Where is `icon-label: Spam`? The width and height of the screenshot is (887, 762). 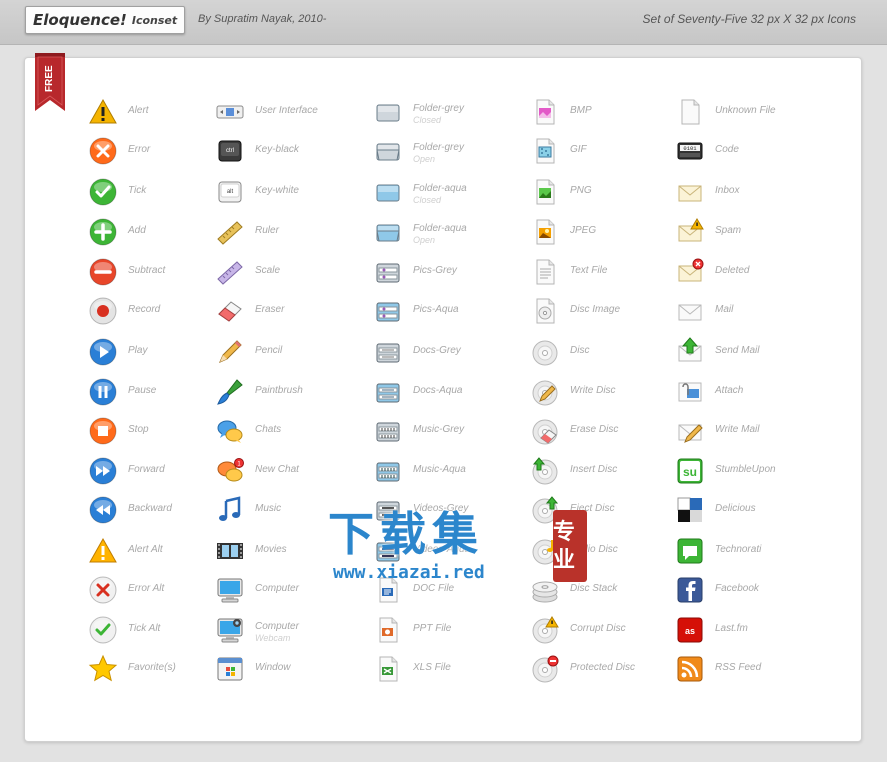 icon-label: Spam is located at coordinates (728, 227).